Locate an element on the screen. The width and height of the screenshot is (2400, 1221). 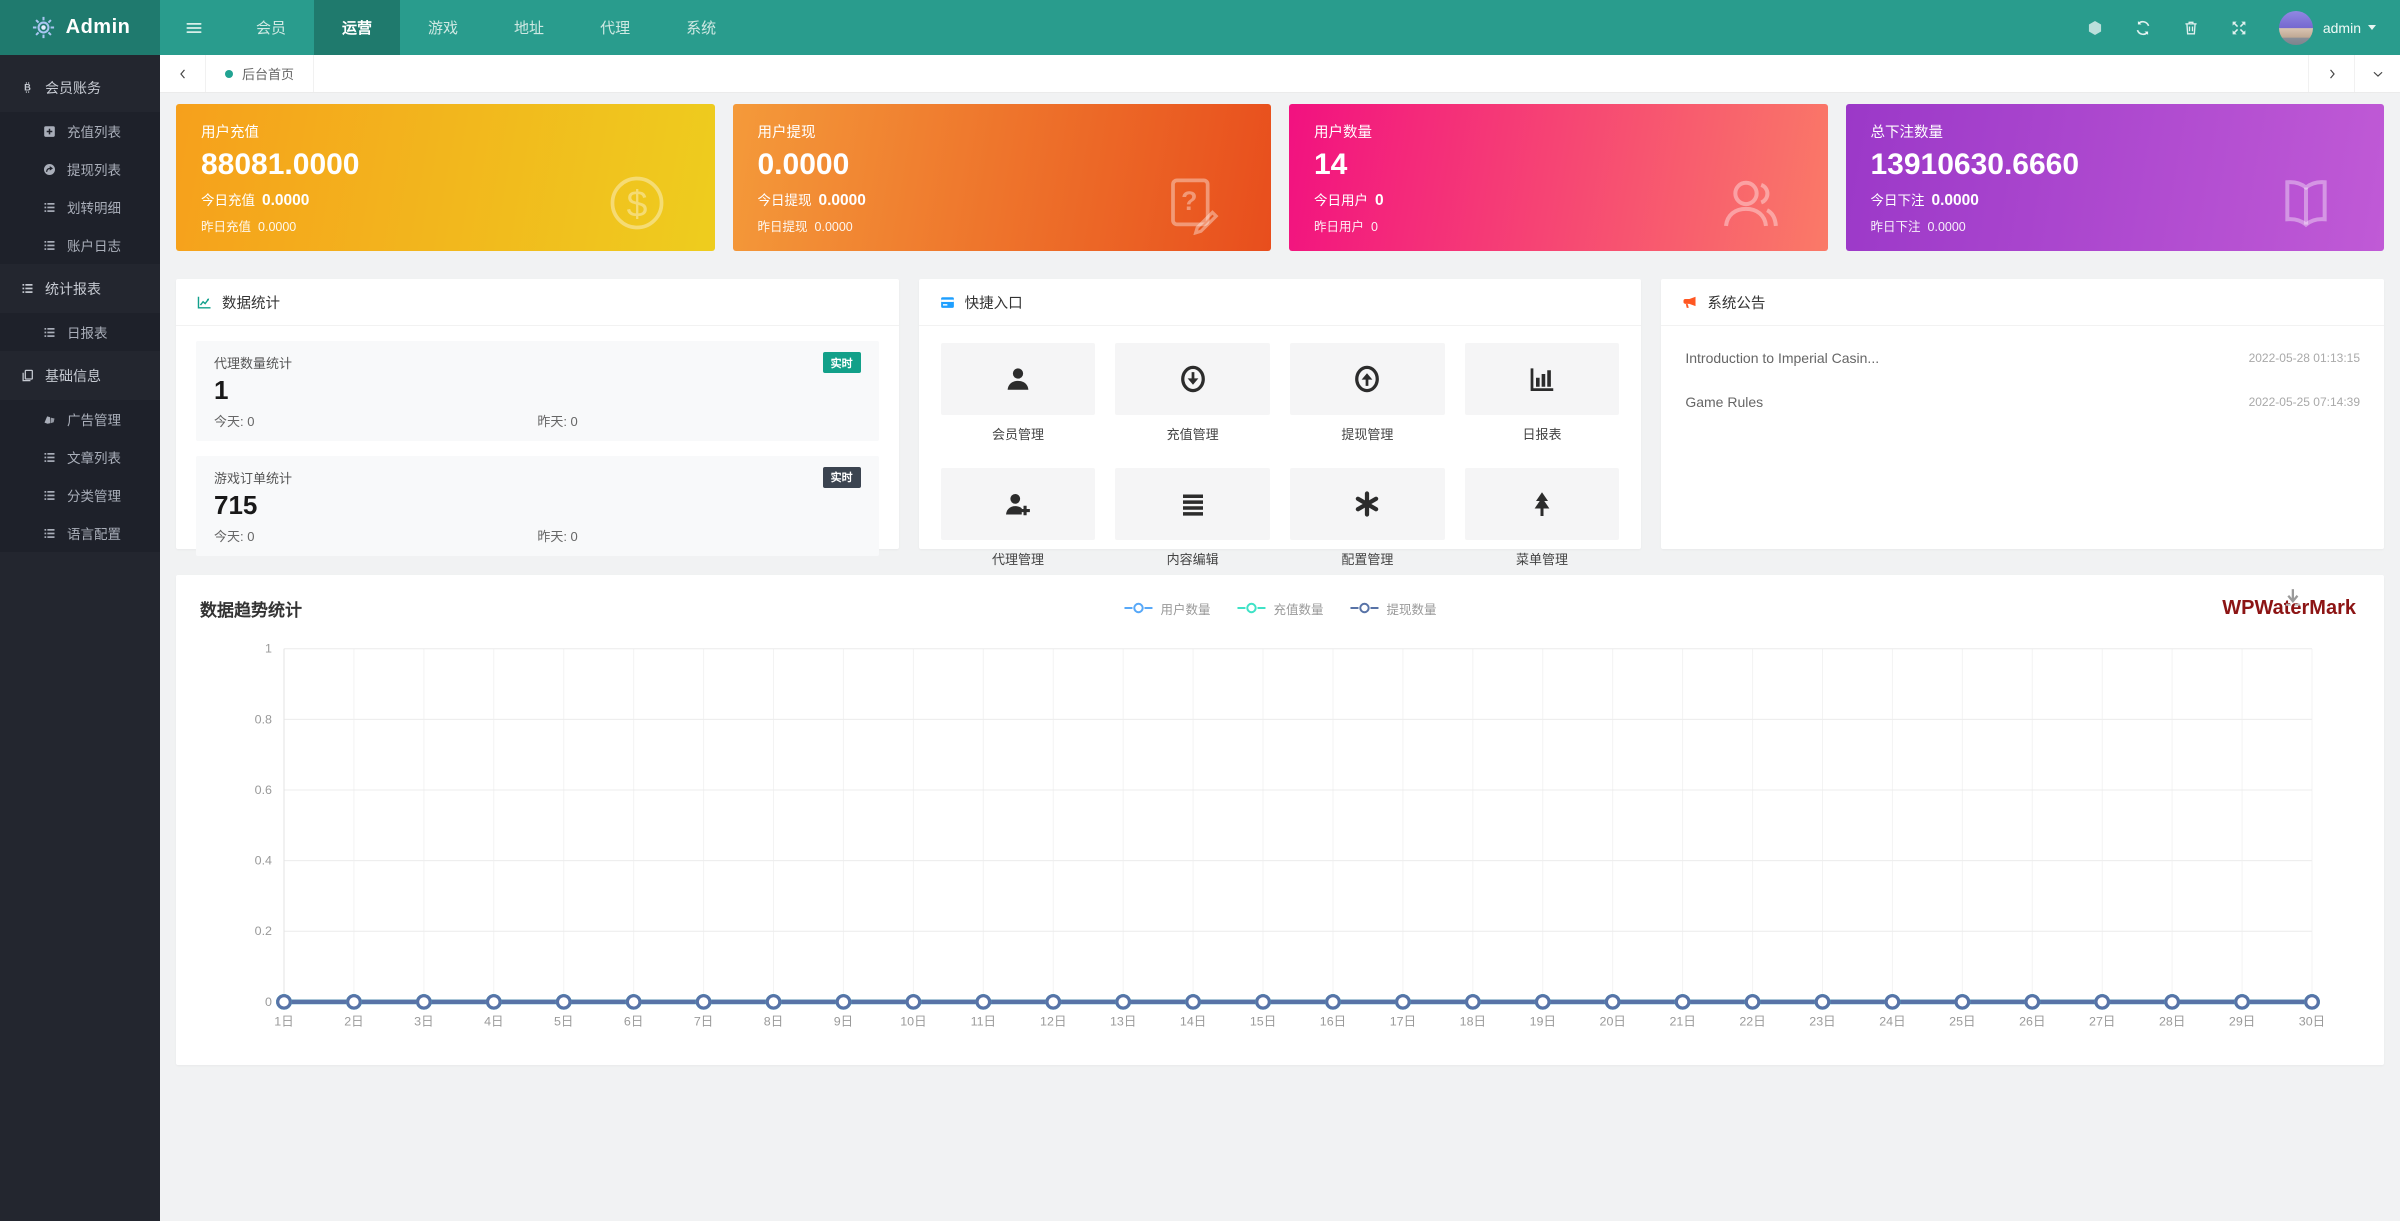
menu-item-label: 系统 is located at coordinates (701, 28).